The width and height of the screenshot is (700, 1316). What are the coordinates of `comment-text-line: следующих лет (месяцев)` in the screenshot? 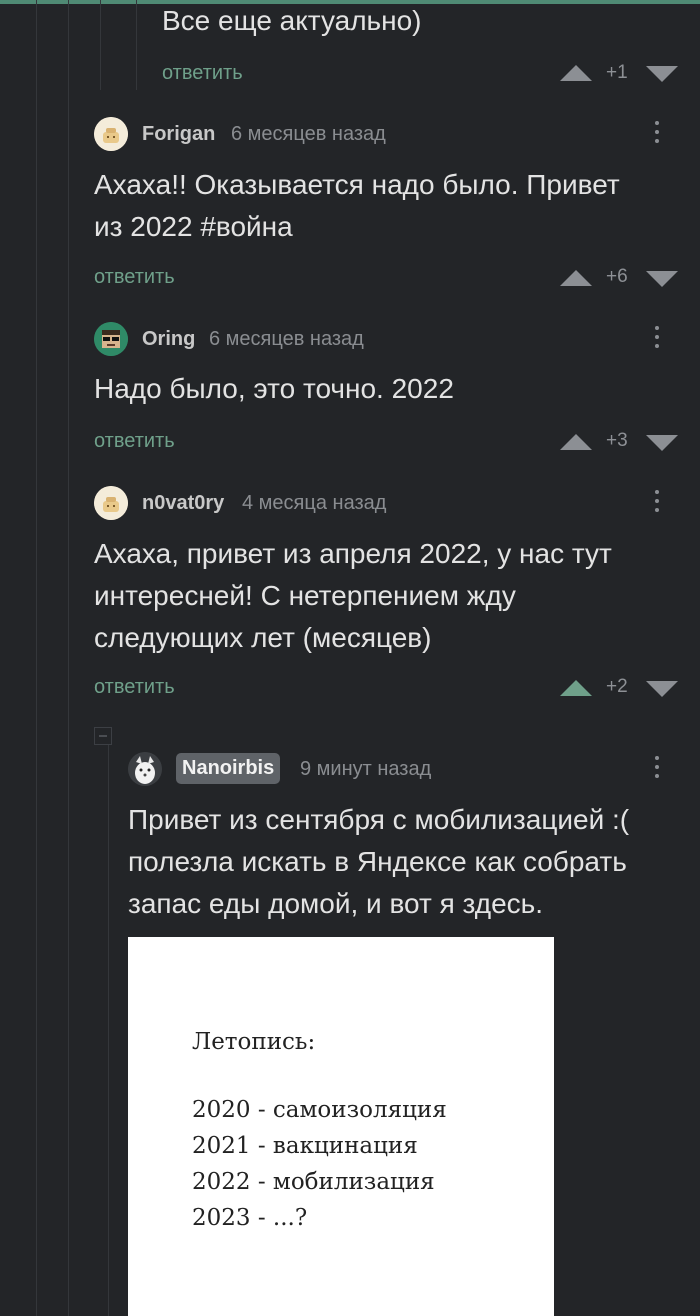 It's located at (263, 637).